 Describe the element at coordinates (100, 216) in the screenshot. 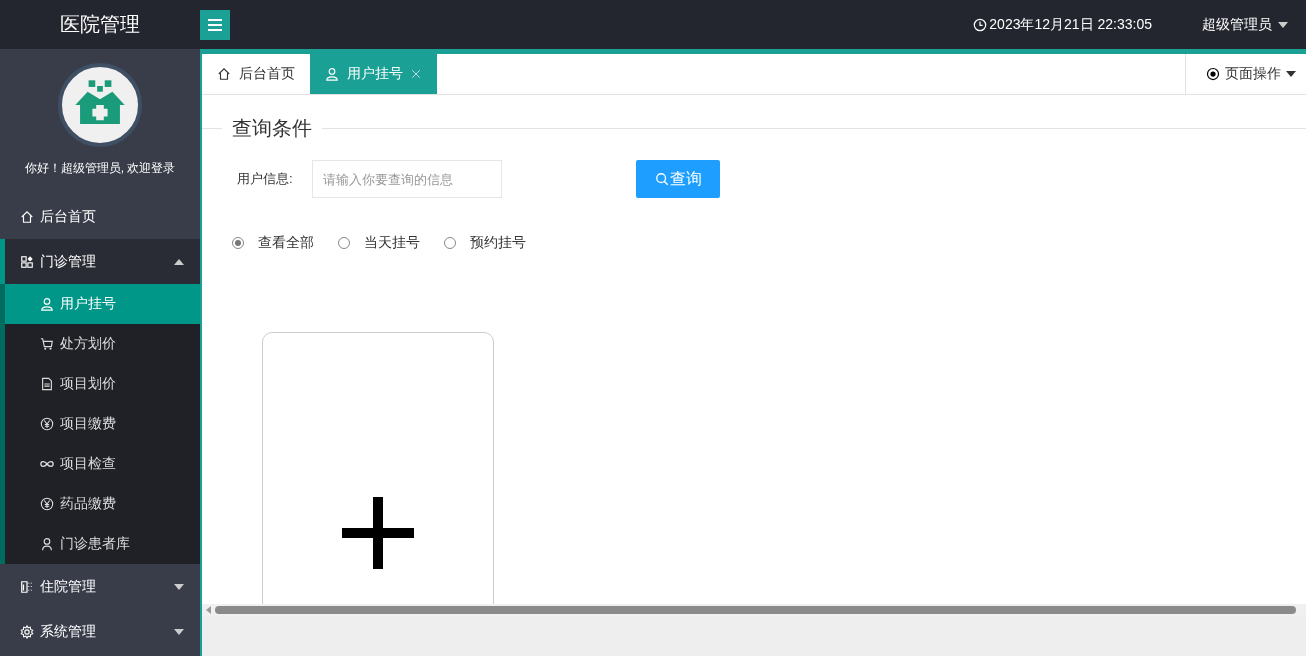

I see `sidebar-item: 后台首页` at that location.